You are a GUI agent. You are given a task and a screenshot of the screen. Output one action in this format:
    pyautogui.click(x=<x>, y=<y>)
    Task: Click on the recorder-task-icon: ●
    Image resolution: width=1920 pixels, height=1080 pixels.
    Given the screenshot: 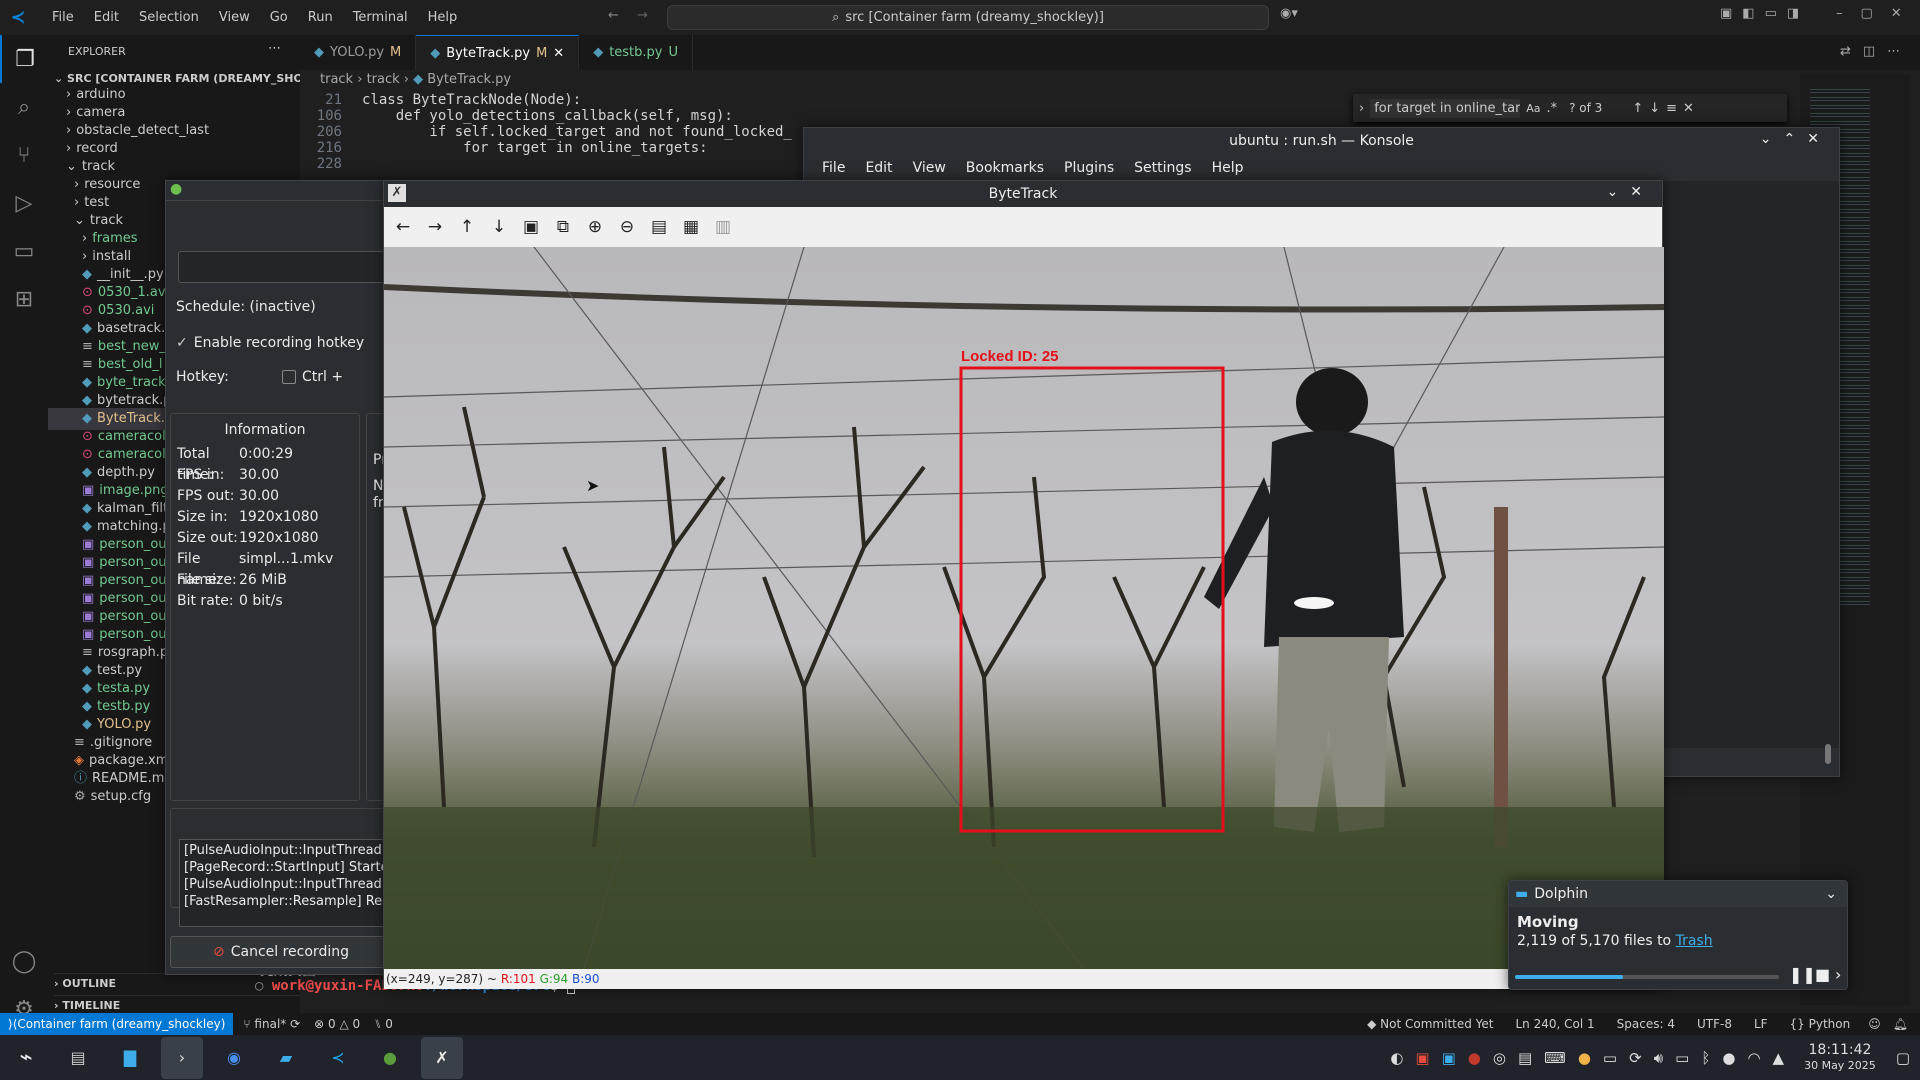 What is the action you would take?
    pyautogui.click(x=390, y=1058)
    